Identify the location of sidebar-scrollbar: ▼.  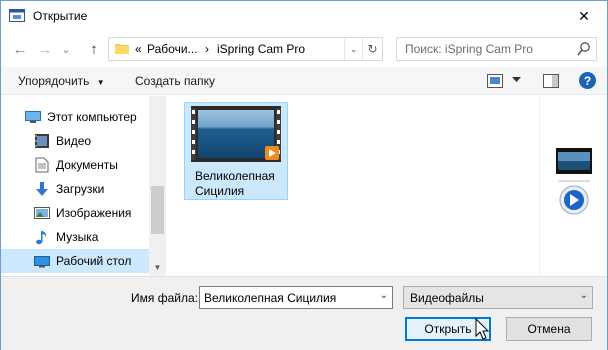
(157, 186).